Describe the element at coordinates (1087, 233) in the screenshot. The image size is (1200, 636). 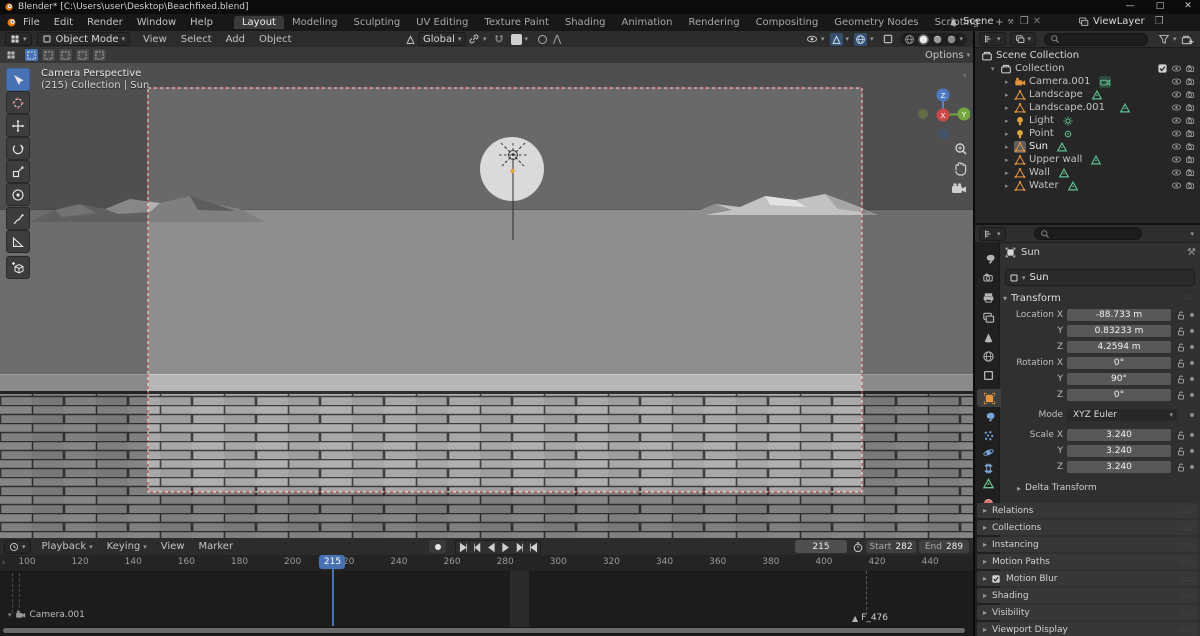
I see `properties-search-input` at that location.